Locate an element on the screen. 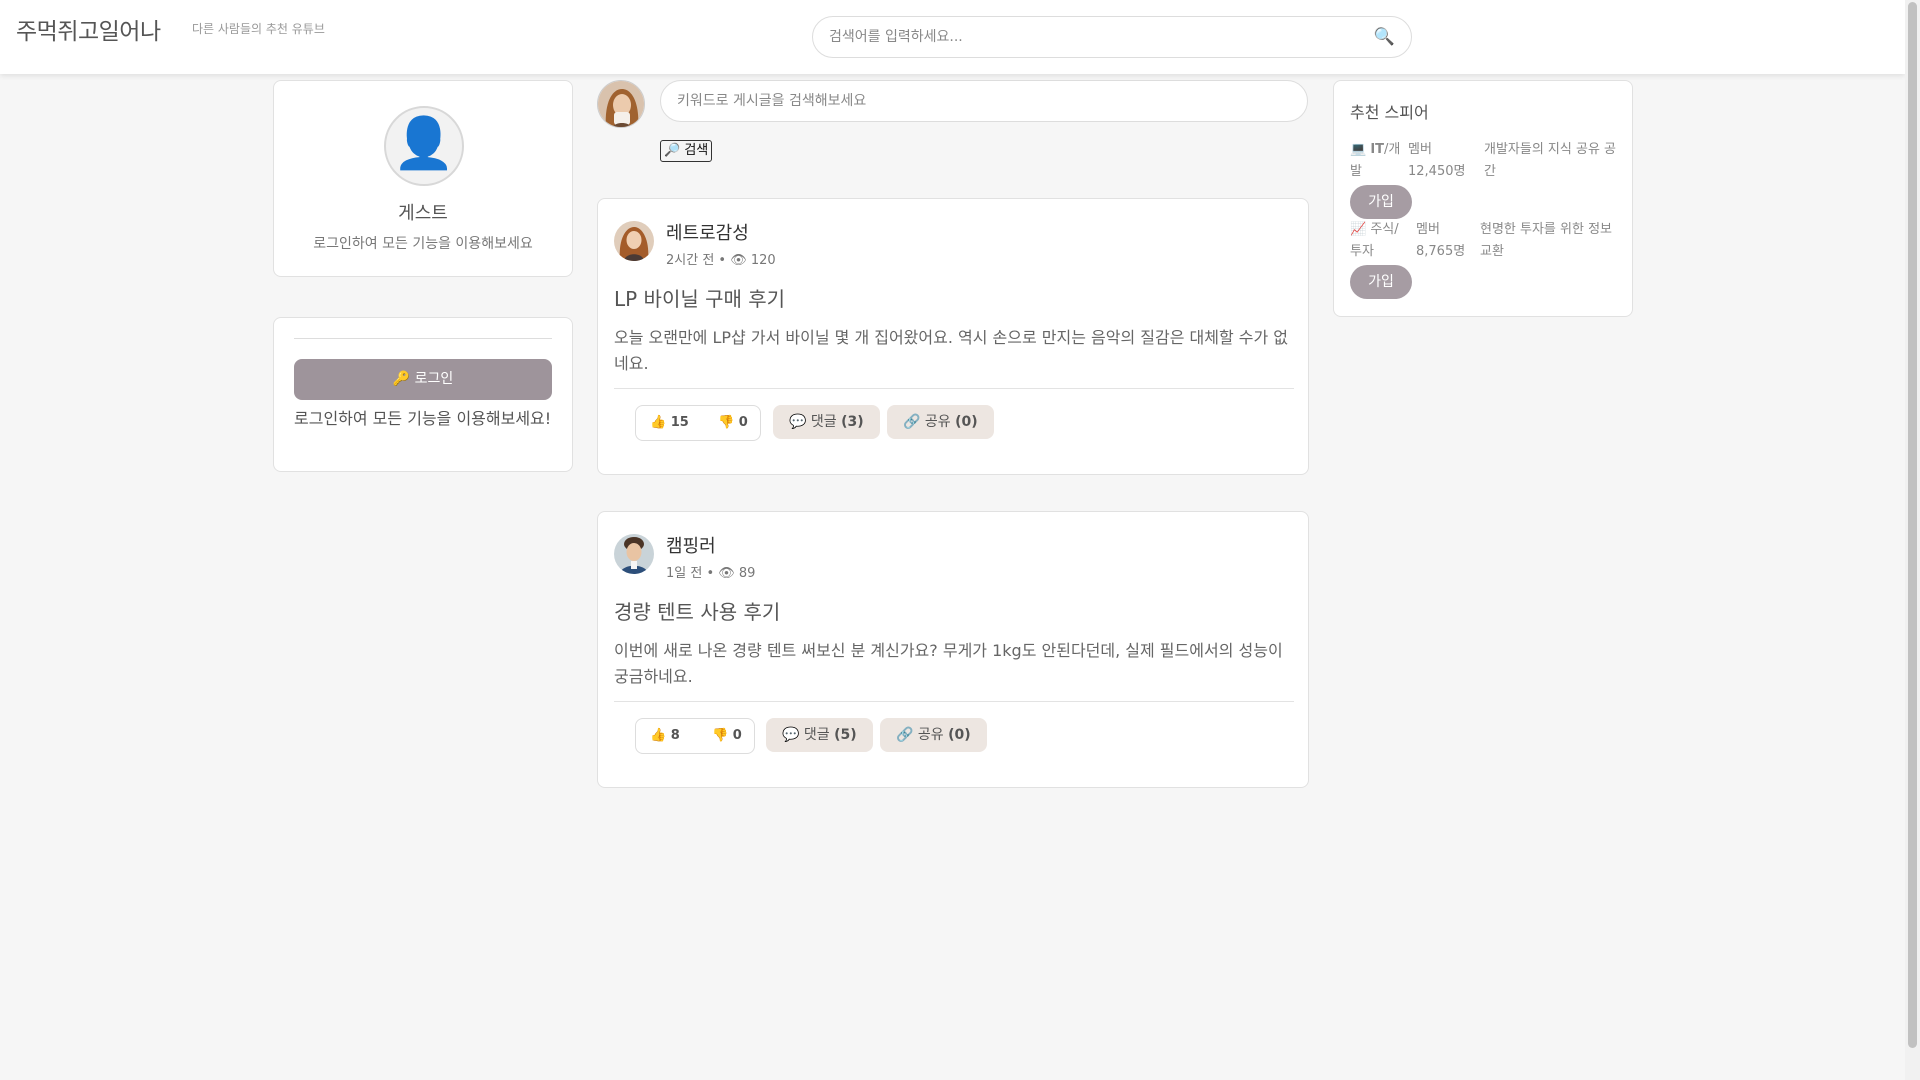 The width and height of the screenshot is (1920, 1080). login-card-divider is located at coordinates (423, 338).